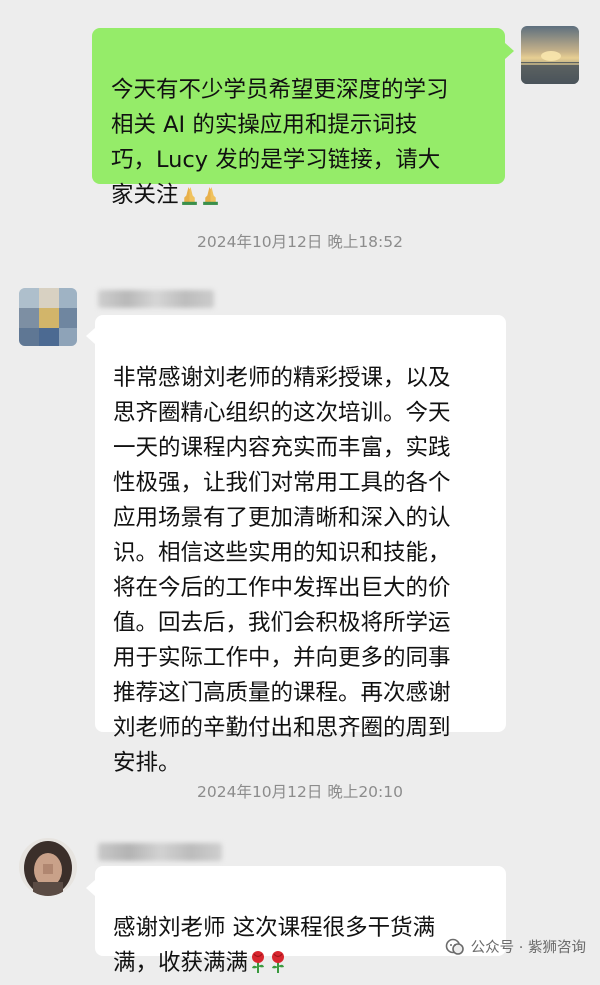  Describe the element at coordinates (528, 948) in the screenshot. I see `watermark-text: 公众号 · 紫狮咨询` at that location.